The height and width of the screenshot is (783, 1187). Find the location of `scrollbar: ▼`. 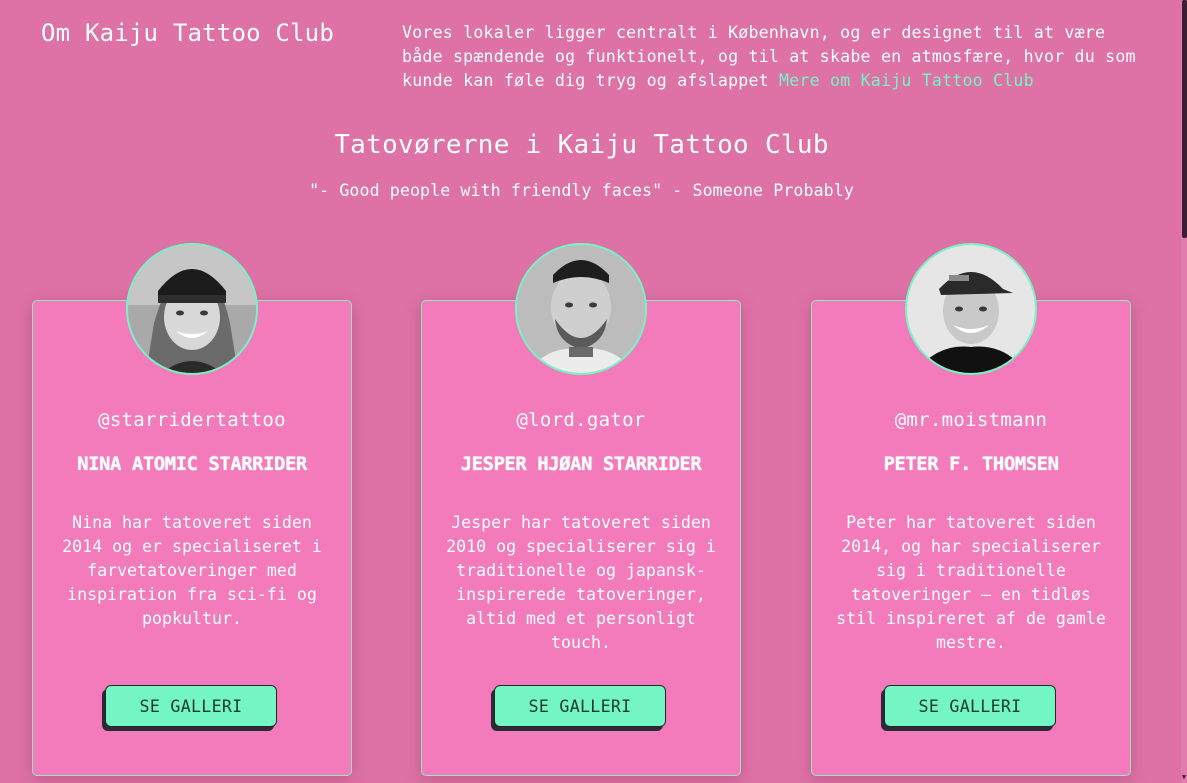

scrollbar: ▼ is located at coordinates (1184, 391).